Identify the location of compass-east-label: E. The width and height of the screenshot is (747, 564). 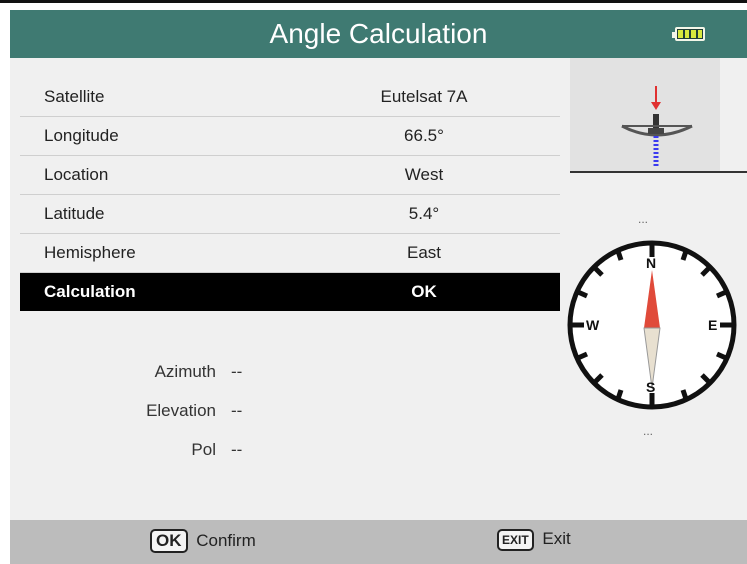
(712, 325).